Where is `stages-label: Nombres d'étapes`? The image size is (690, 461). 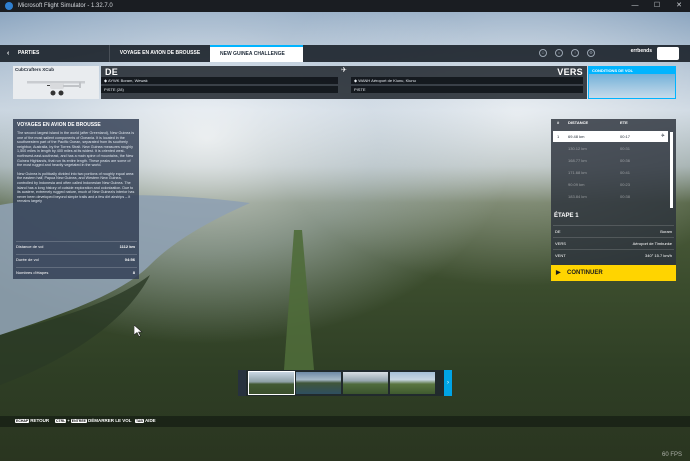 stages-label: Nombres d'étapes is located at coordinates (32, 272).